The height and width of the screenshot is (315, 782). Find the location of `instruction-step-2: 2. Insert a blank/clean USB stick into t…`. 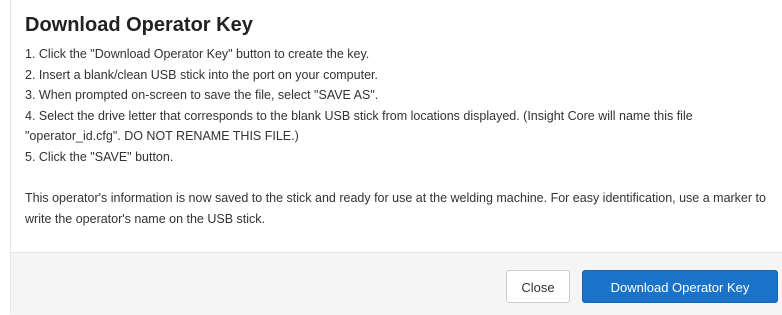

instruction-step-2: 2. Insert a blank/clean USB stick into t… is located at coordinates (201, 74).